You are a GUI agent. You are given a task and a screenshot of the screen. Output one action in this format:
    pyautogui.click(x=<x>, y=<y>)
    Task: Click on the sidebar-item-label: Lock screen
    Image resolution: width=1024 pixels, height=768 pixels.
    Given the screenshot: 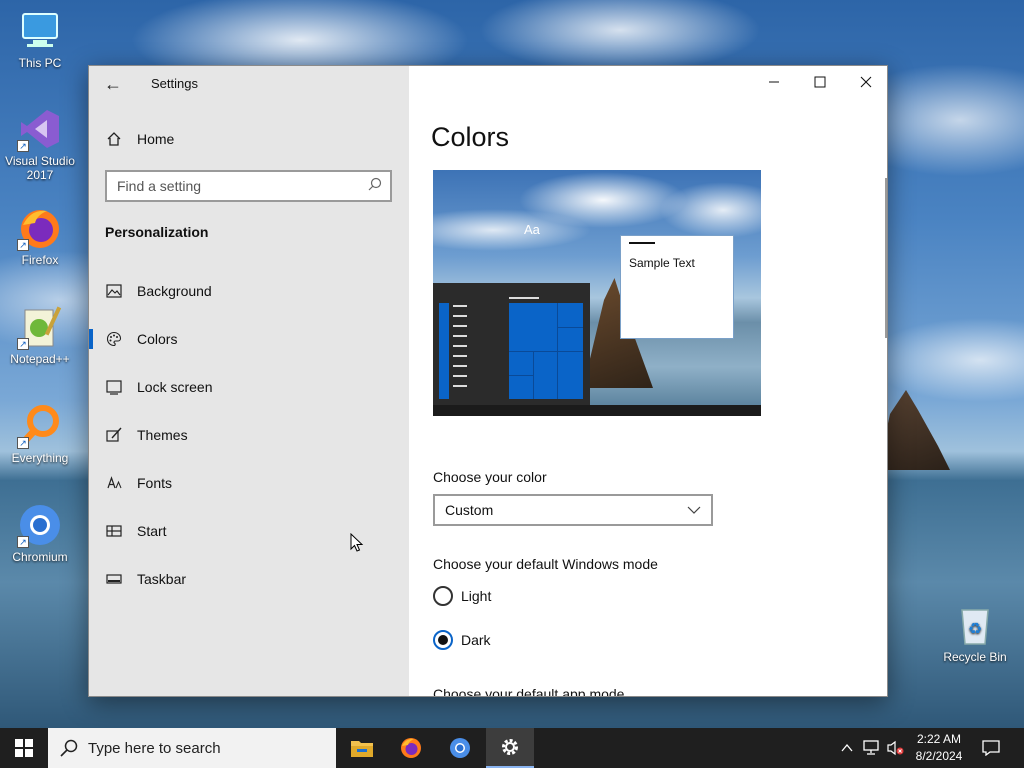 What is the action you would take?
    pyautogui.click(x=175, y=387)
    